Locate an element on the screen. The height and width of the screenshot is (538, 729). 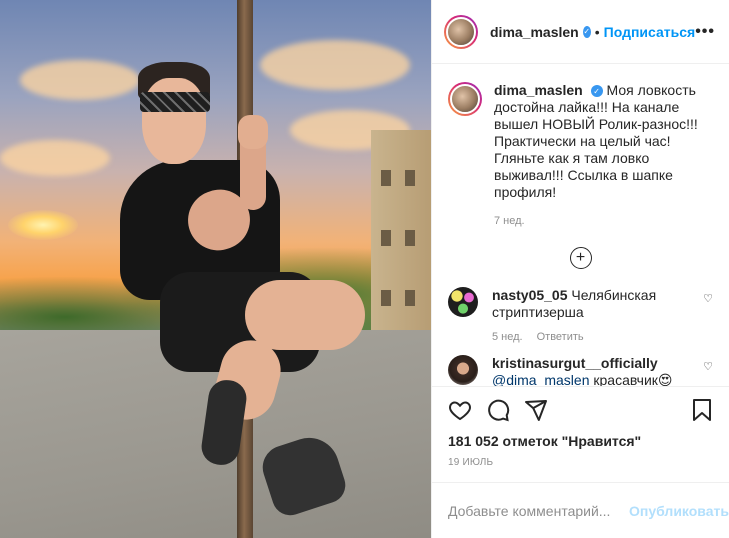
comment-text: nasty05_05 Челябинская стриптизерша is located at coordinates (592, 304).